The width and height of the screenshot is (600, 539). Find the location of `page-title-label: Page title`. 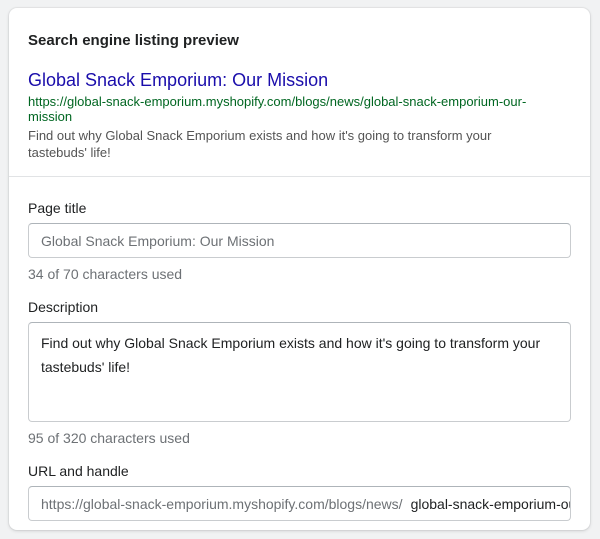

page-title-label: Page title is located at coordinates (57, 208).